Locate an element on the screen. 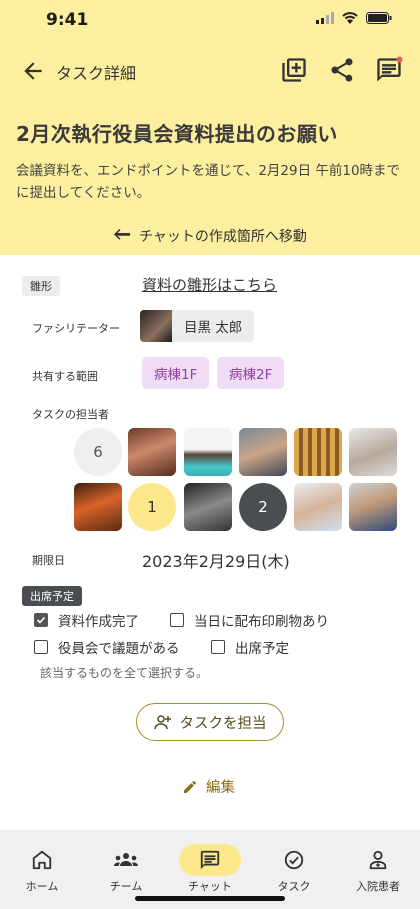  facilitator-chip: 目黒 太郎 is located at coordinates (197, 326).